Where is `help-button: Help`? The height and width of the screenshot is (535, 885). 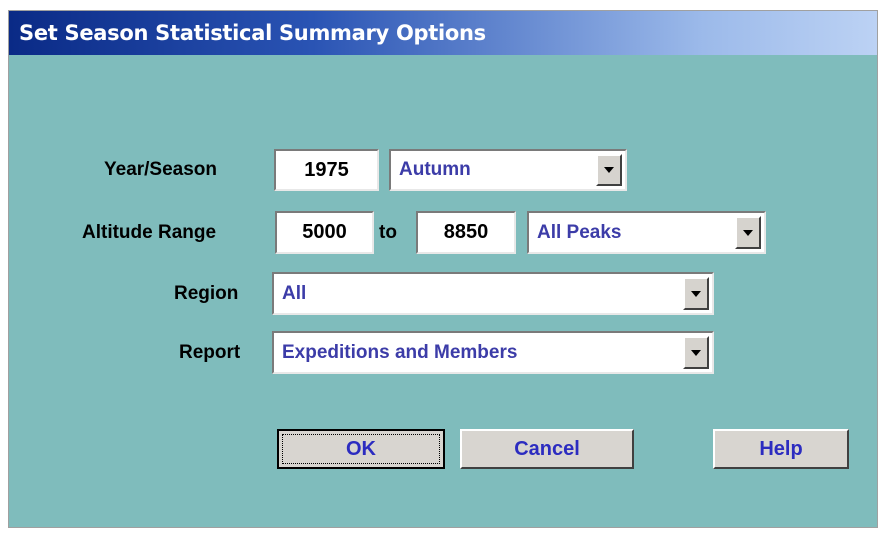
help-button: Help is located at coordinates (781, 449).